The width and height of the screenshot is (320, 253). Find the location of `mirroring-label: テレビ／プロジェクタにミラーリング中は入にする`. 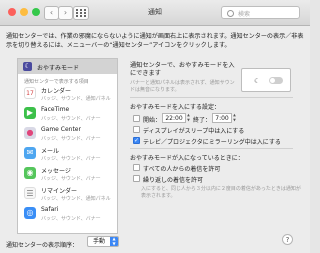

mirroring-label: テレビ／プロジェクタにミラーリング中は入にする is located at coordinates (212, 142).